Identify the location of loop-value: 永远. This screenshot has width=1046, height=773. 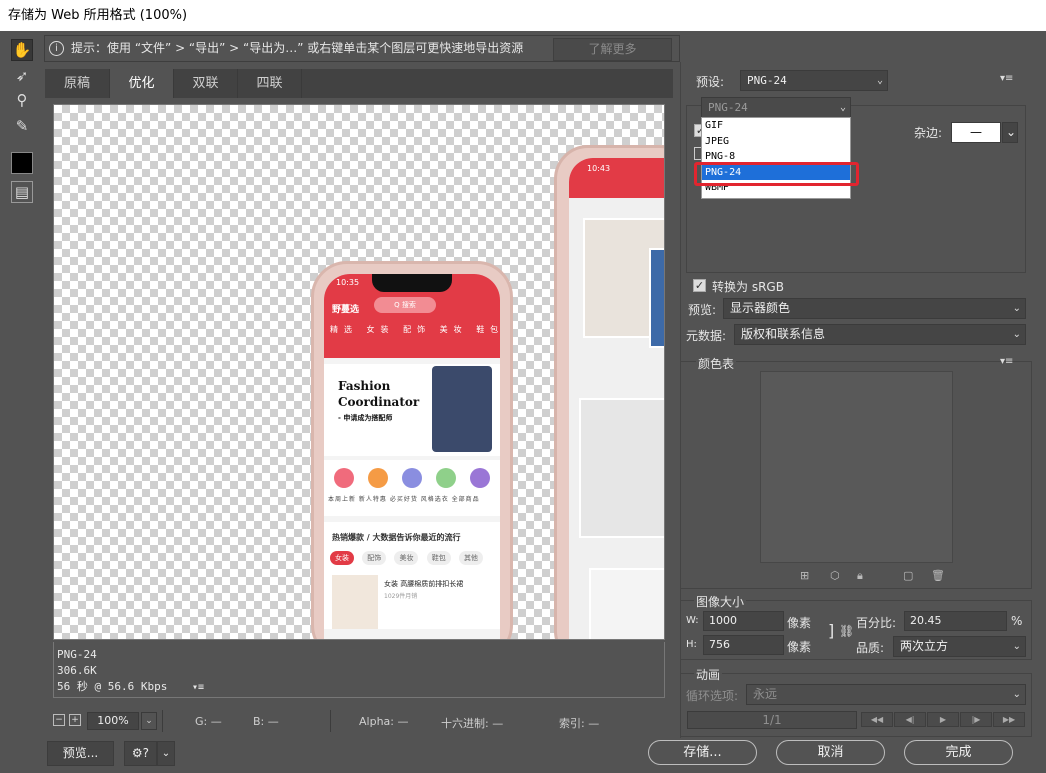
(765, 694).